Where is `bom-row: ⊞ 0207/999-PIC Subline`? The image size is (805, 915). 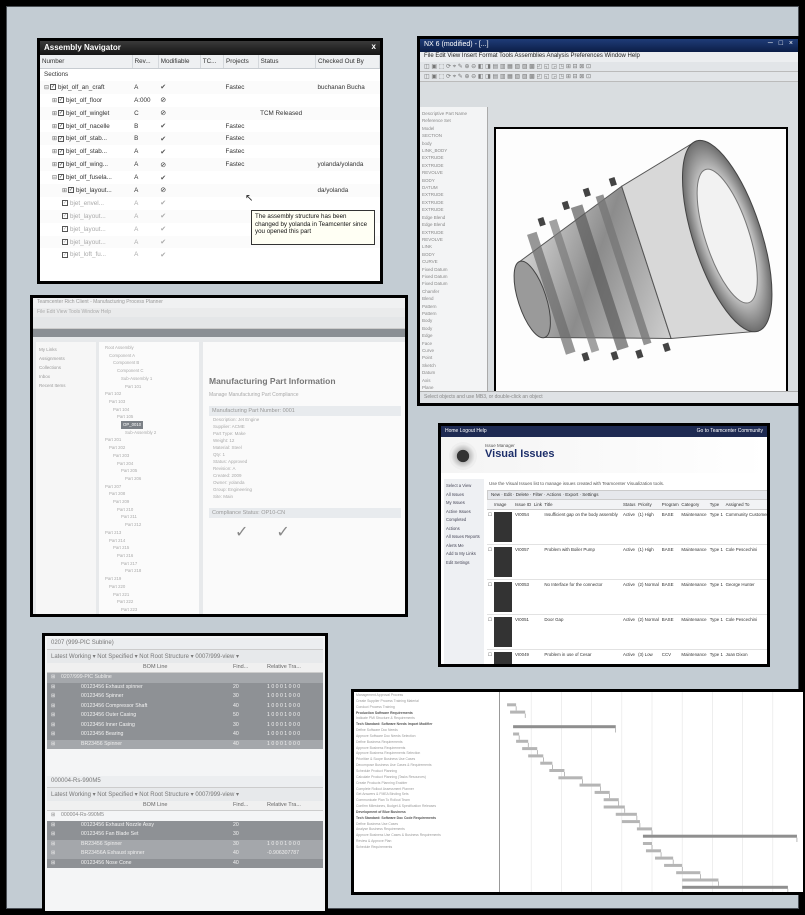
bom-row: ⊞ 0207/999-PIC Subline is located at coordinates (185, 678).